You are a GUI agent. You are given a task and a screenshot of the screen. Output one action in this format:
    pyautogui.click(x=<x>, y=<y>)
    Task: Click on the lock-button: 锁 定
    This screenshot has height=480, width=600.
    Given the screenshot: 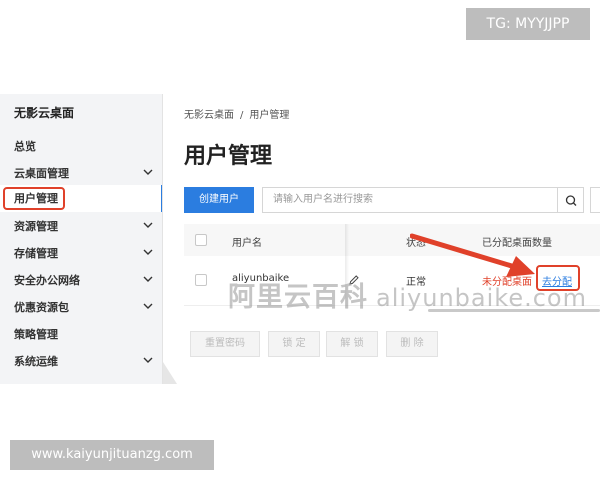 What is the action you would take?
    pyautogui.click(x=294, y=344)
    